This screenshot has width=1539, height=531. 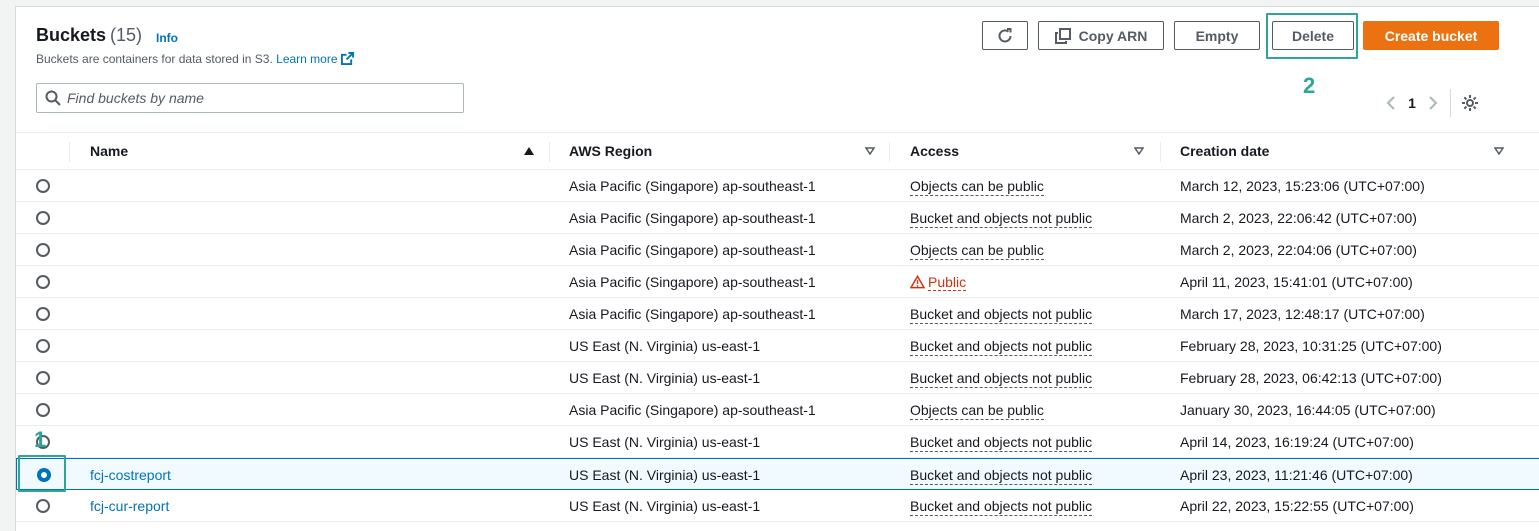 I want to click on create-bucket-button: Create bucket, so click(x=1431, y=35).